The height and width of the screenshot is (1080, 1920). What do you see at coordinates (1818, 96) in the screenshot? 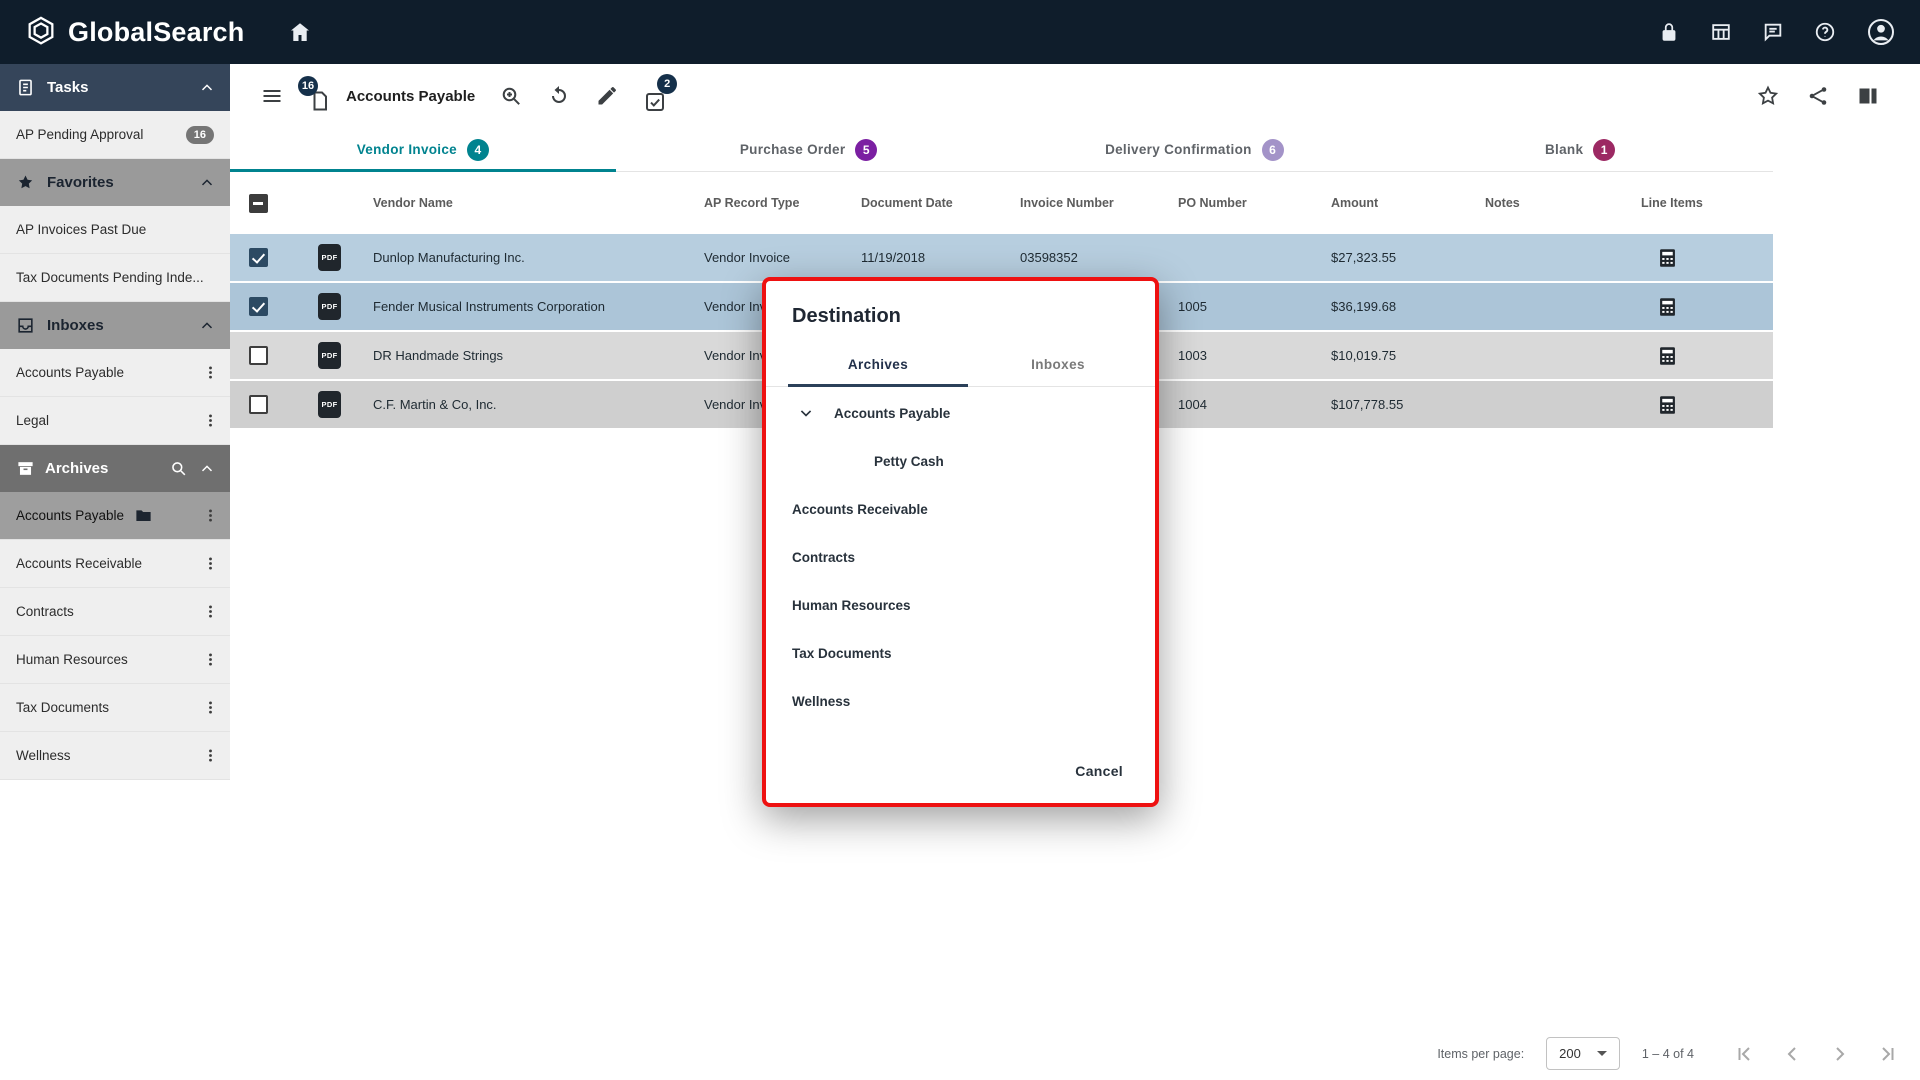
I see `share-icon` at bounding box center [1818, 96].